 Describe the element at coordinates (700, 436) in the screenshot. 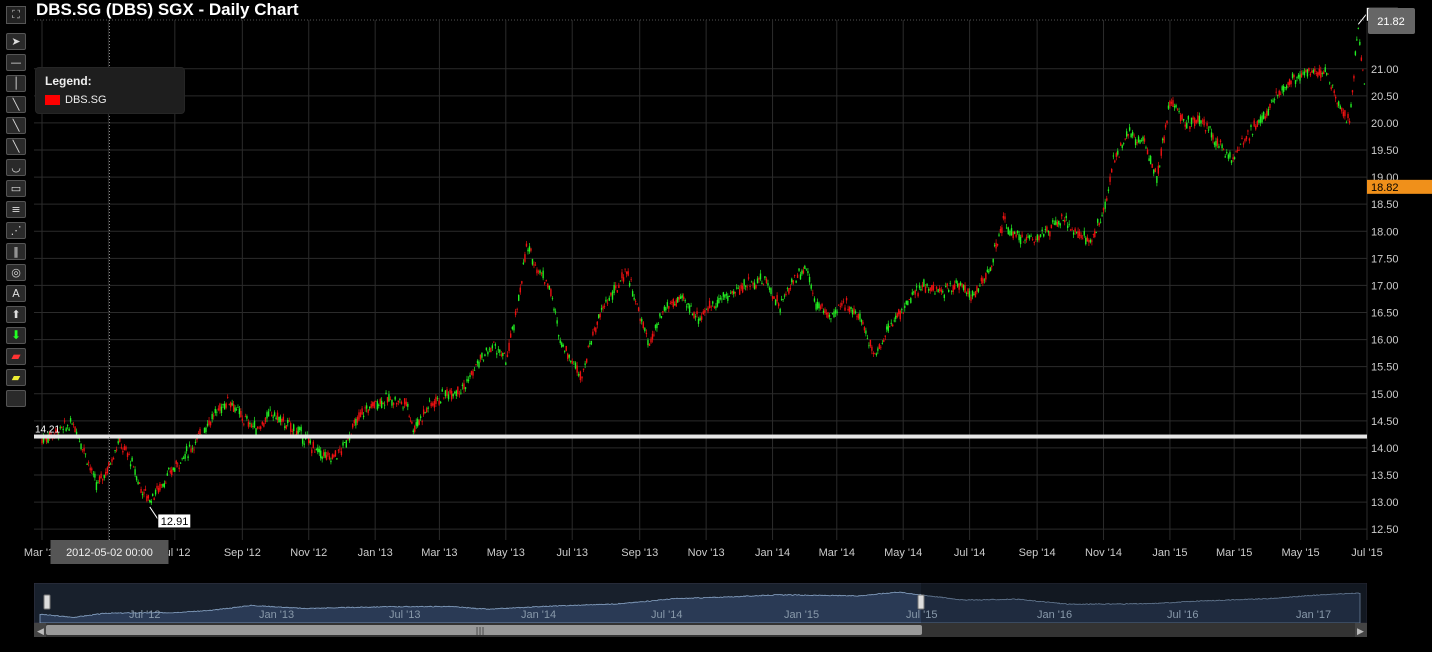

I see `horizontal-line` at that location.